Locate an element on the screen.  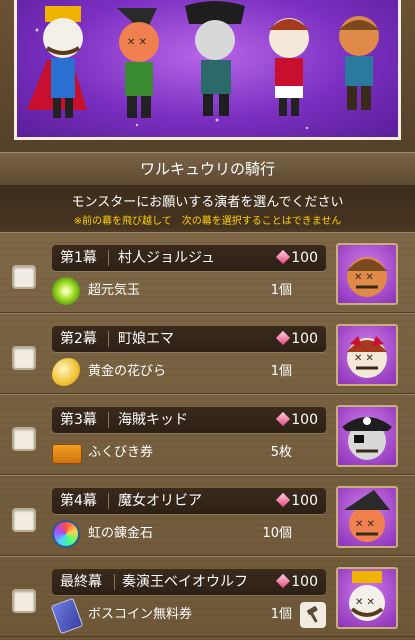
performer-name: 奏演王ベイオウルフ is located at coordinates (185, 582).